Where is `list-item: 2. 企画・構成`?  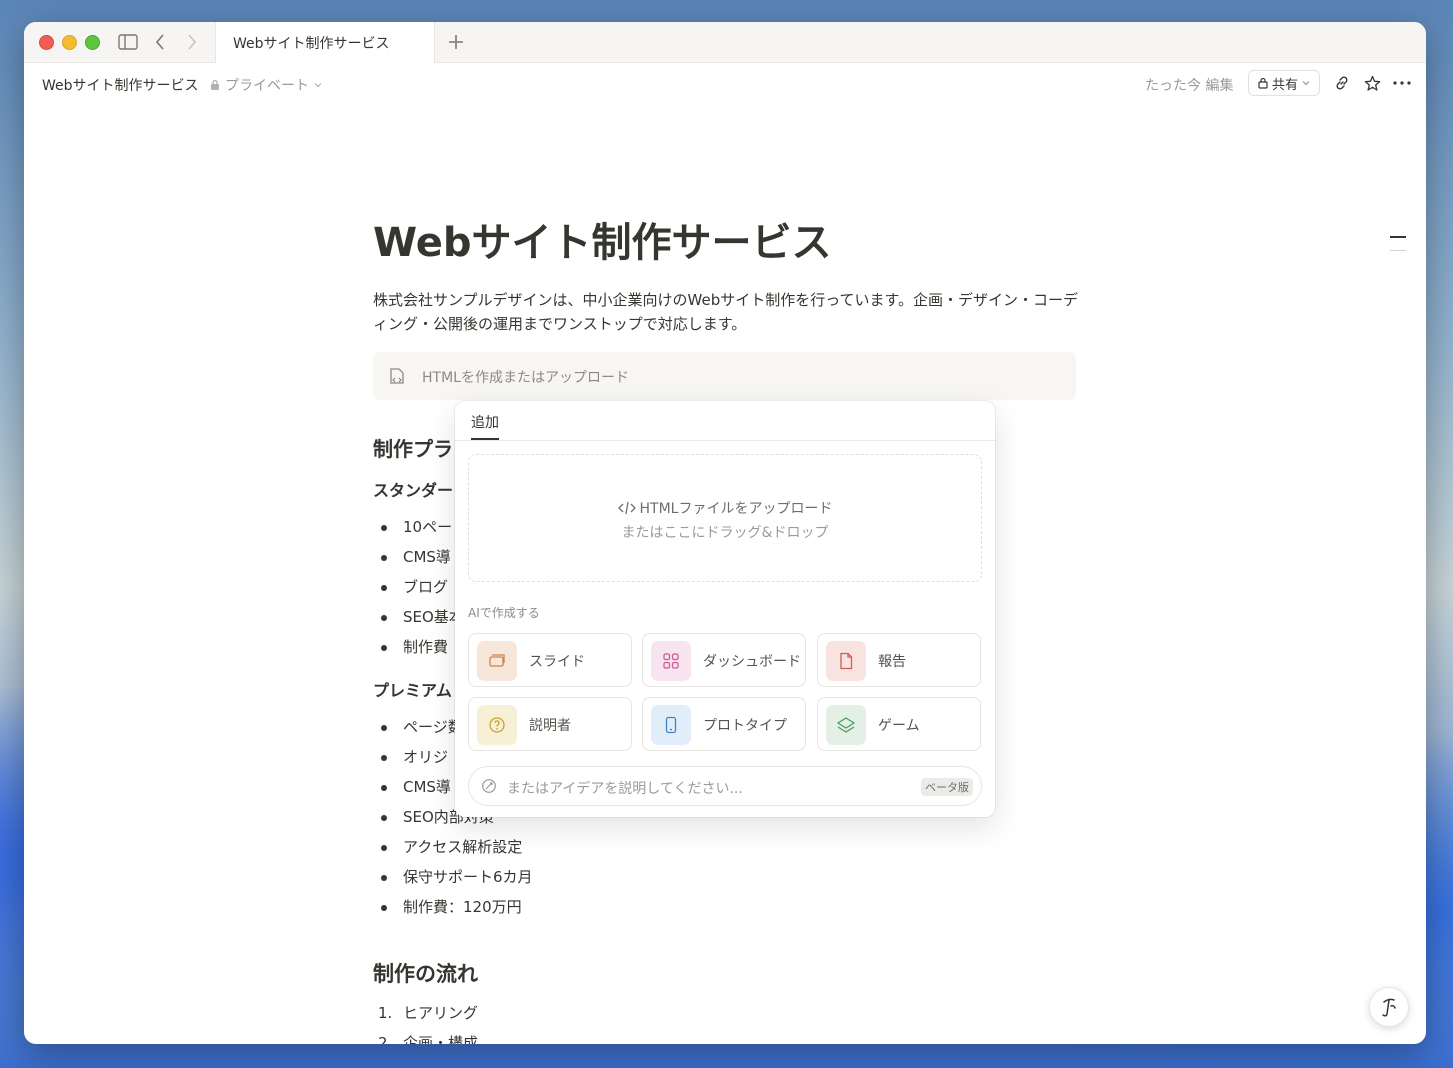
list-item: 2. 企画・構成 is located at coordinates (425, 1036).